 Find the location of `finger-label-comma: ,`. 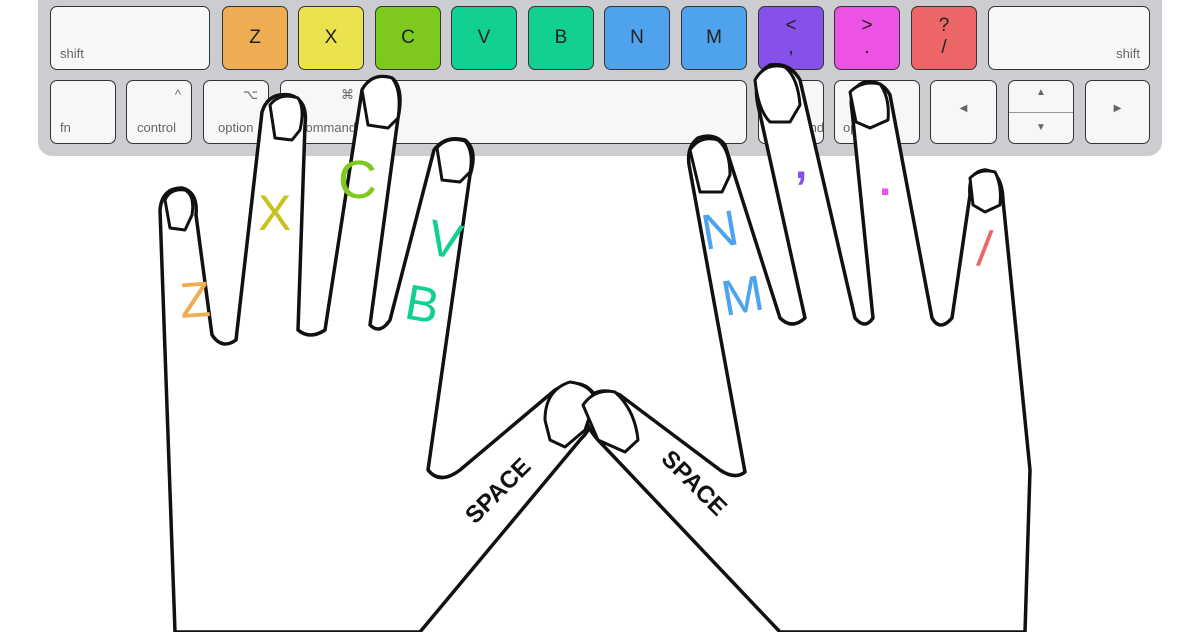

finger-label-comma: , is located at coordinates (801, 163).